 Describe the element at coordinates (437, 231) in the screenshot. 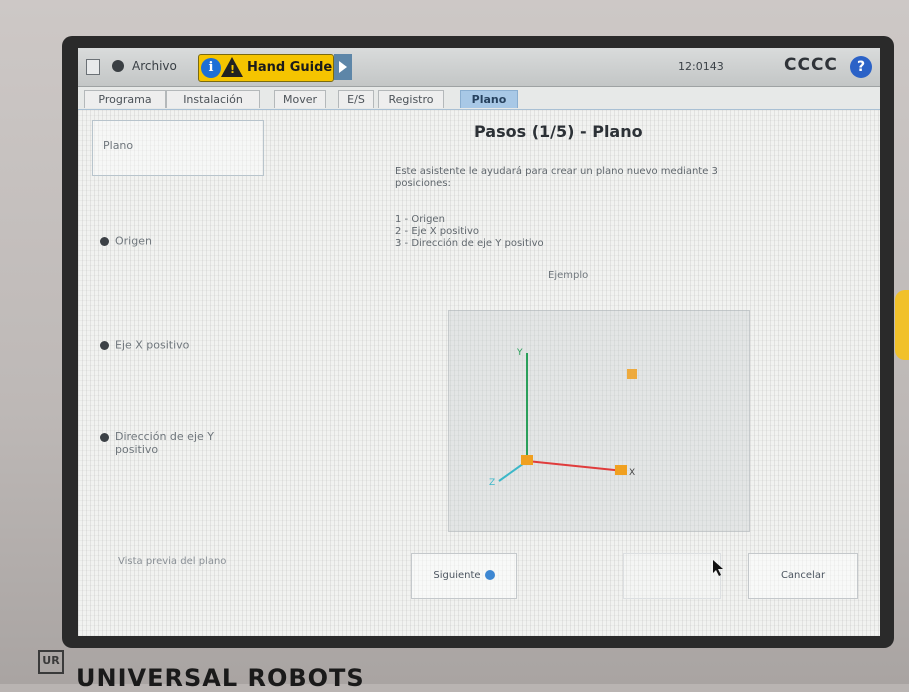

I see `steps-list-item: 2 - Eje X positivo` at that location.